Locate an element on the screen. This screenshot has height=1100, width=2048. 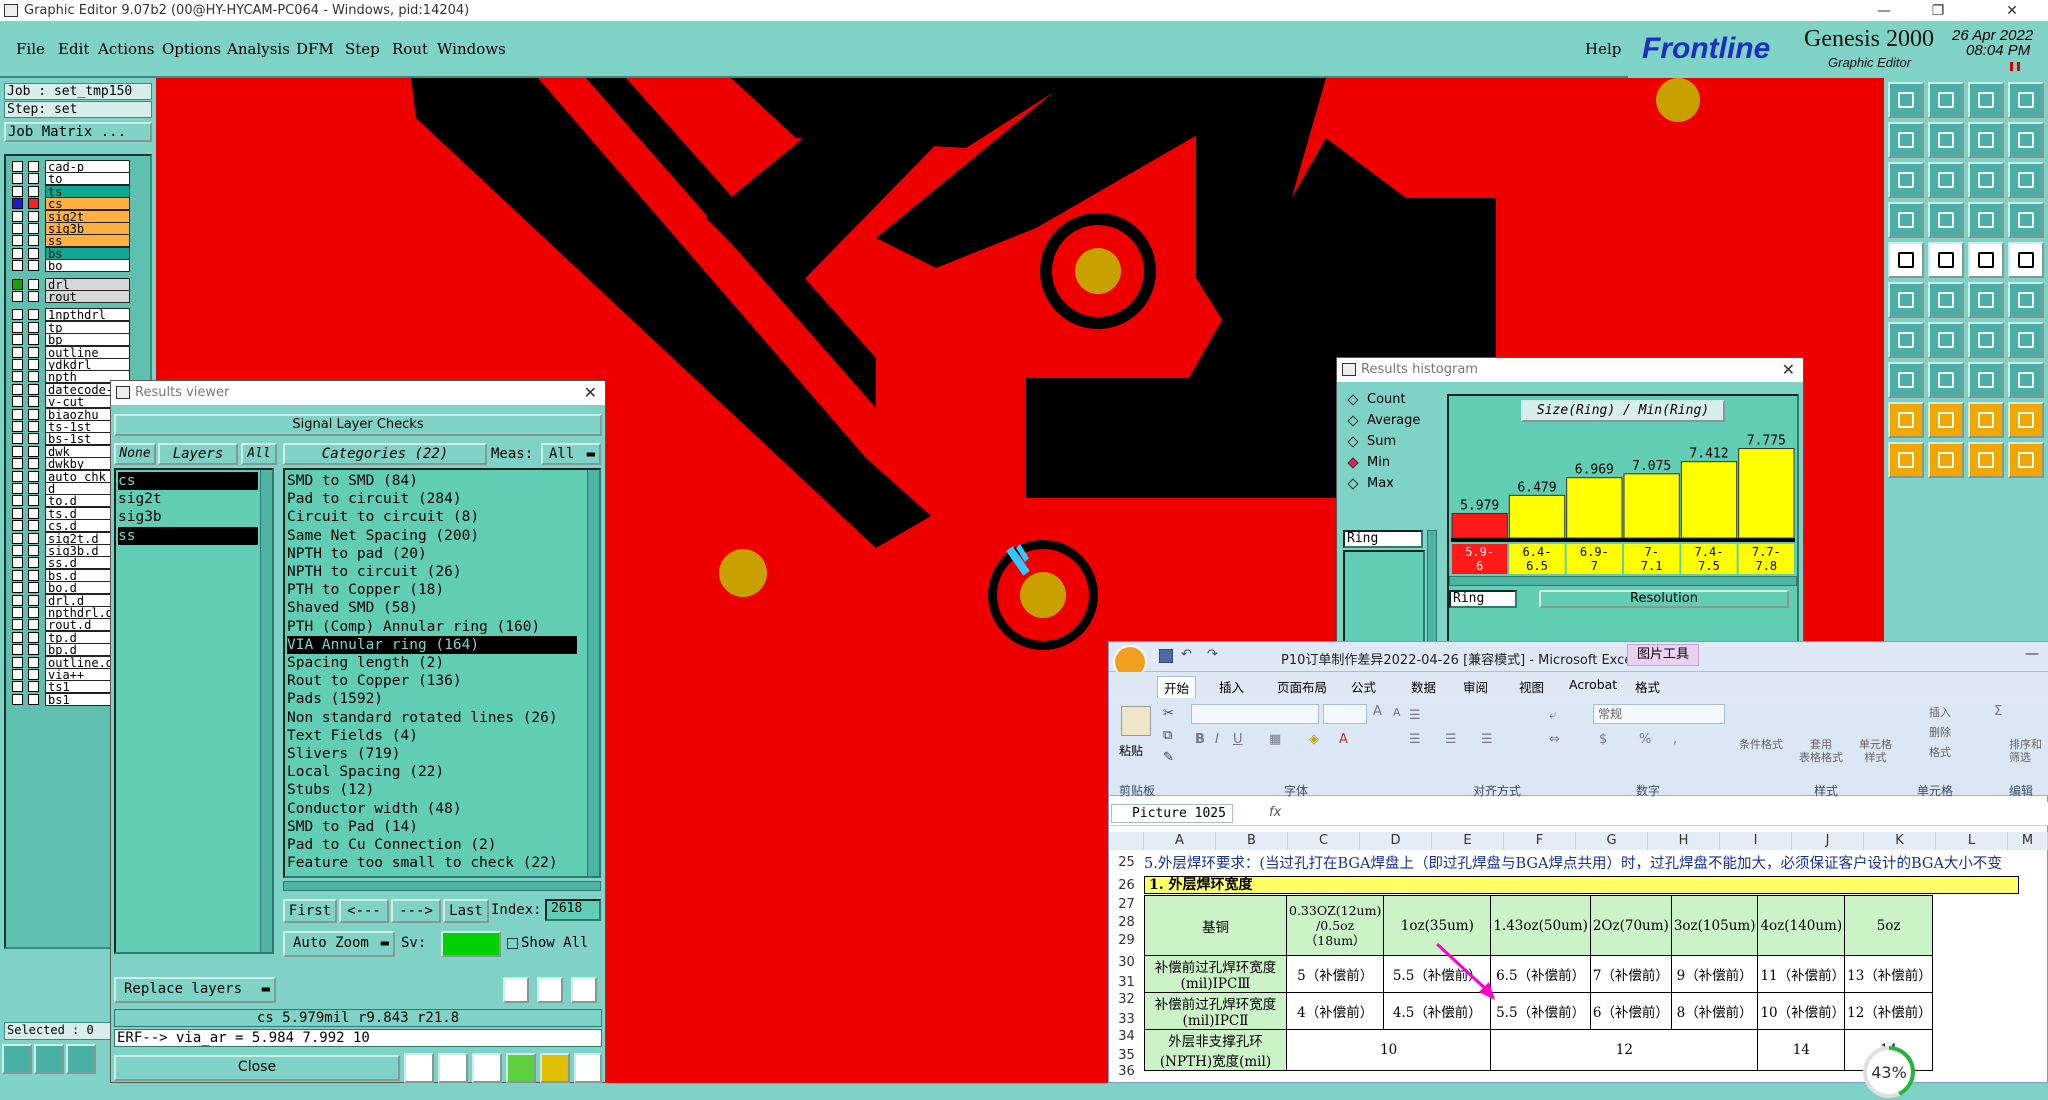
column-header: G is located at coordinates (1612, 841).